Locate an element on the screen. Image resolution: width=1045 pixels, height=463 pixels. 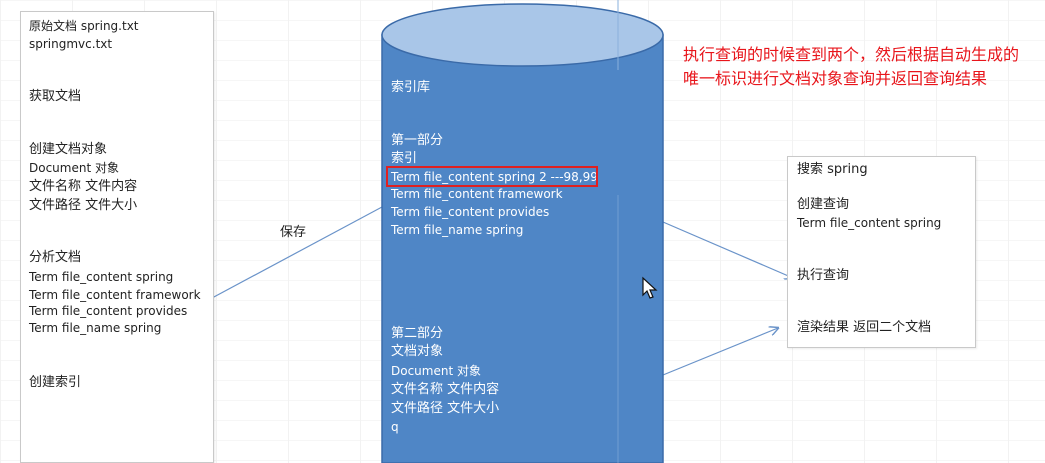
term-item: Term file_content spring is located at coordinates (101, 277).